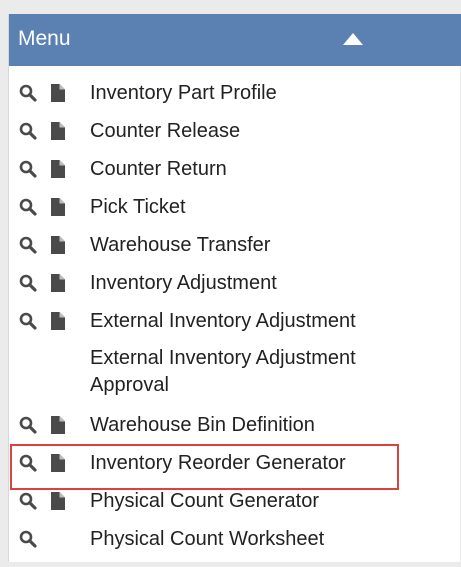 The width and height of the screenshot is (461, 567). I want to click on menu-item-inventory-adjustment: Inventory Adjustment, so click(235, 283).